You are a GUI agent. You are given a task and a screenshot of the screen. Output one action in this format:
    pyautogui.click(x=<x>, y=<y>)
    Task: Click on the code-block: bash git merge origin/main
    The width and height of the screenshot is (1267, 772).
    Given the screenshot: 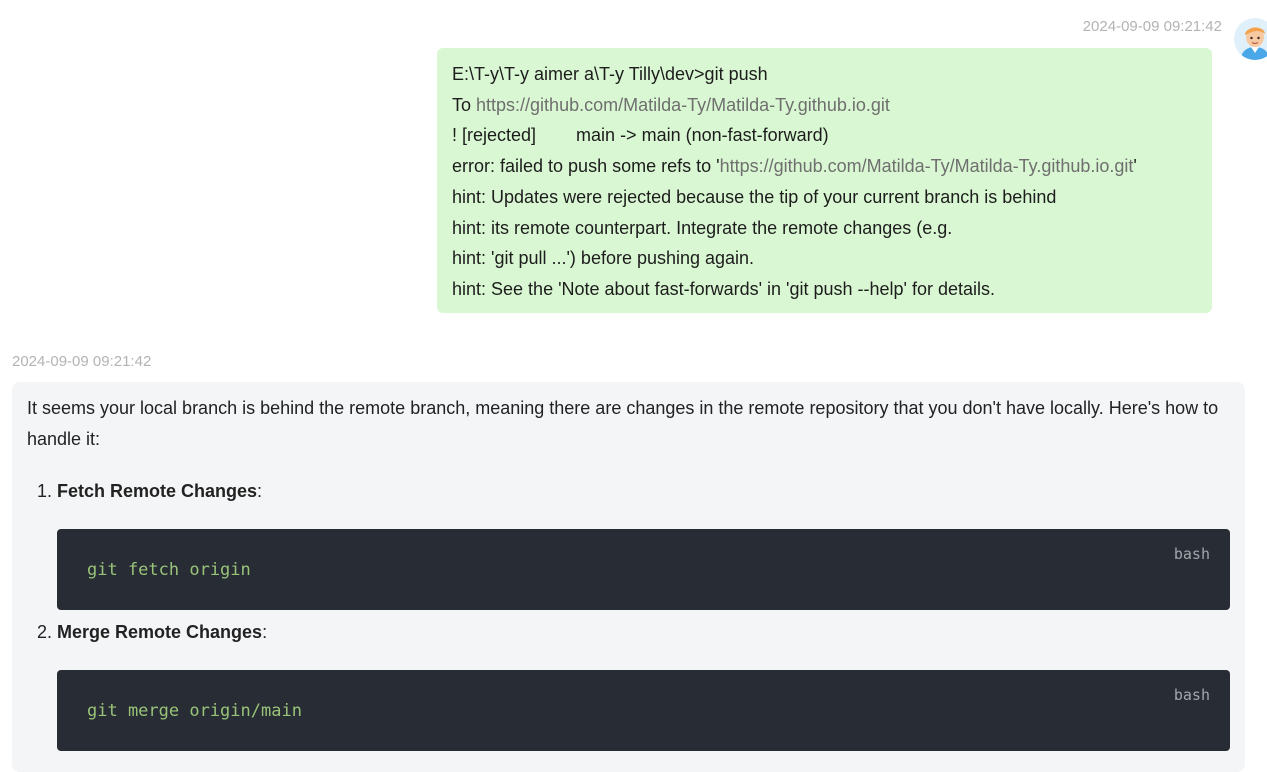 What is the action you would take?
    pyautogui.click(x=643, y=710)
    